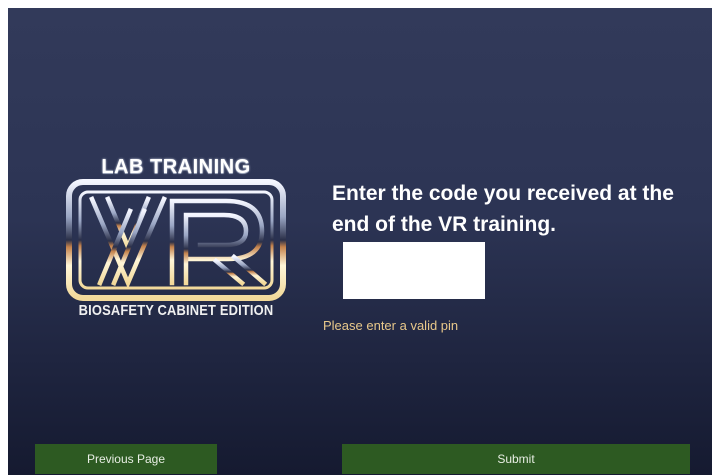  What do you see at coordinates (391, 325) in the screenshot?
I see `pin-error-message: Please enter a valid pin` at bounding box center [391, 325].